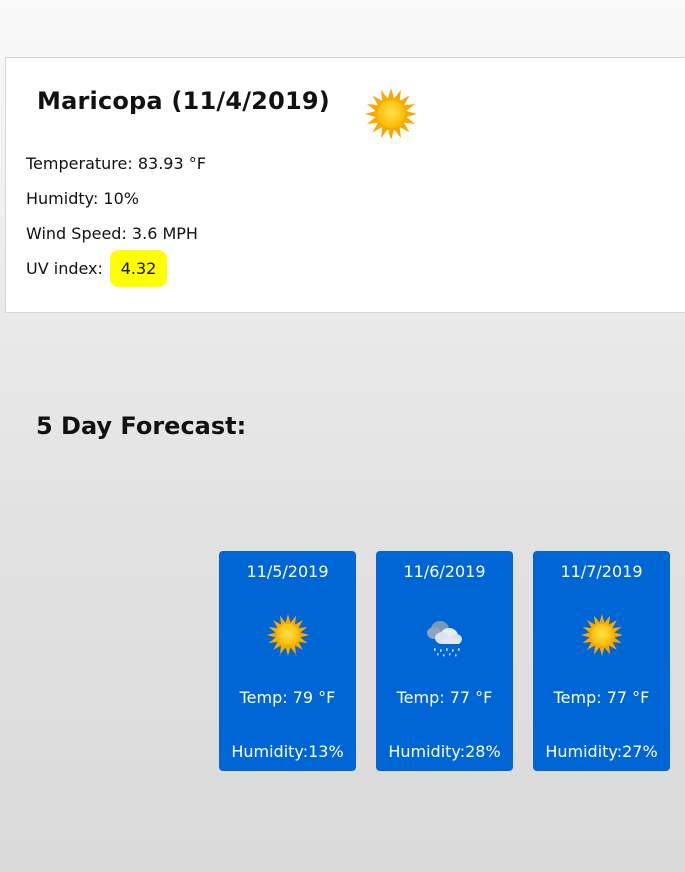 The image size is (685, 872). Describe the element at coordinates (444, 751) in the screenshot. I see `forecast-humidity: Humidity:28%` at that location.